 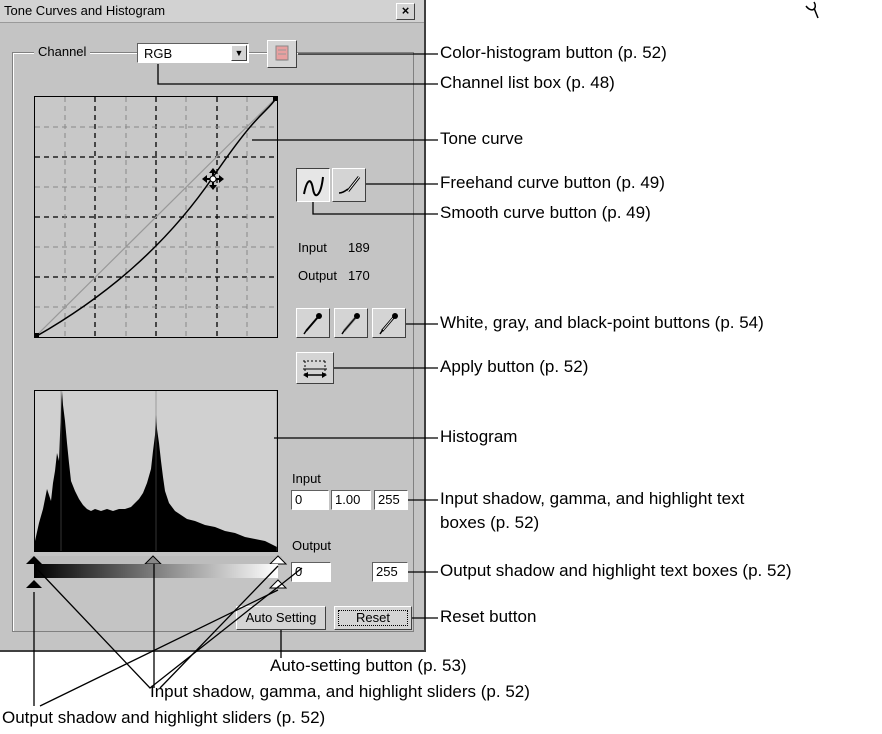 I want to click on callout-input-boxes-line2: boxes (p. 52), so click(x=490, y=522).